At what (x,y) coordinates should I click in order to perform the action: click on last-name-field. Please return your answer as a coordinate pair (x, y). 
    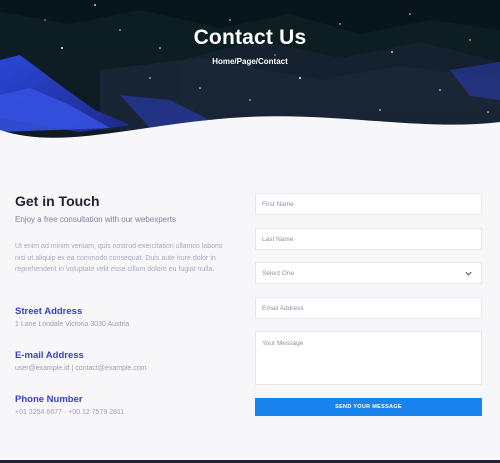
    Looking at the image, I should click on (368, 239).